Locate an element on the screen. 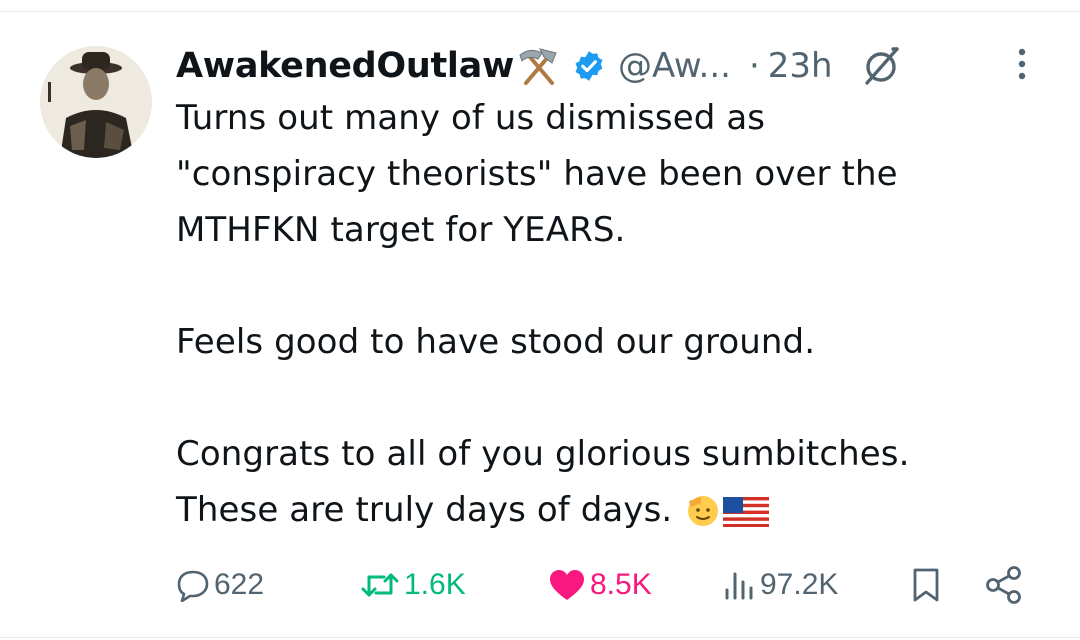 This screenshot has width=1080, height=640. bottom-divider is located at coordinates (540, 637).